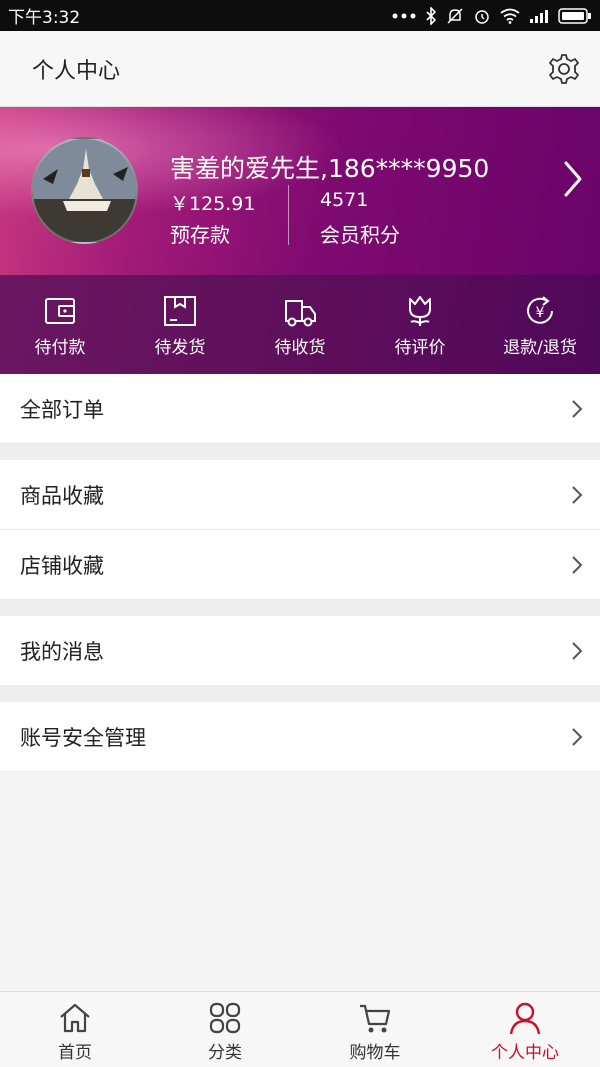  I want to click on tab-category: 分类, so click(225, 1029).